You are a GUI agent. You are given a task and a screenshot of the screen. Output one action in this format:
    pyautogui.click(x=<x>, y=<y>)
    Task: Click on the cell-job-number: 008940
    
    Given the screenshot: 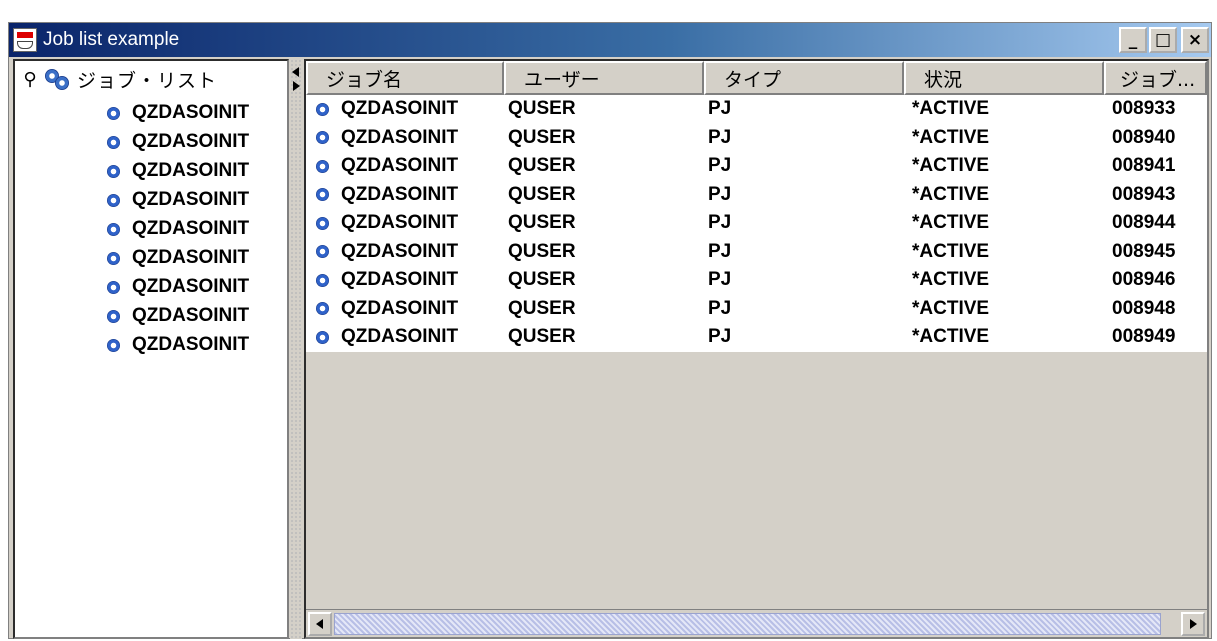 What is the action you would take?
    pyautogui.click(x=1144, y=137)
    